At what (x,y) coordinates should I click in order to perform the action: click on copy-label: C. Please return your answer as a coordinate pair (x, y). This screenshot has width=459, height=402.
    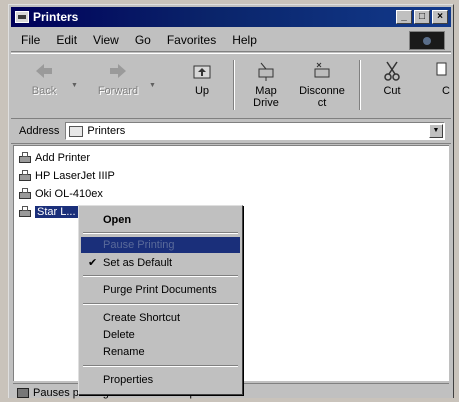
    Looking at the image, I should click on (446, 91).